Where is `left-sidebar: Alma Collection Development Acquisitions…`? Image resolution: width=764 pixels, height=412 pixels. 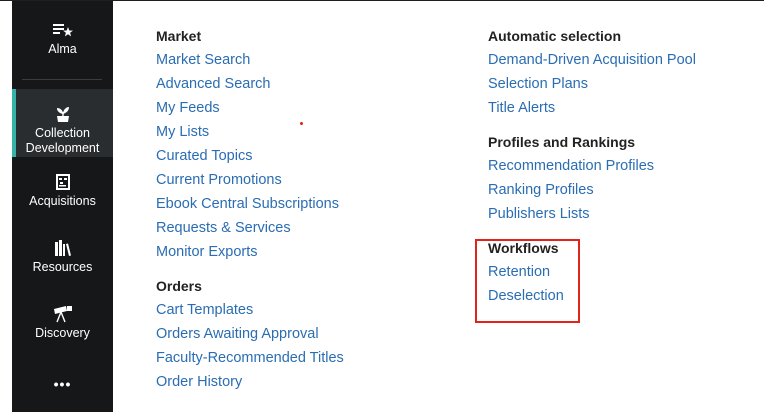 left-sidebar: Alma Collection Development Acquisitions… is located at coordinates (62, 206).